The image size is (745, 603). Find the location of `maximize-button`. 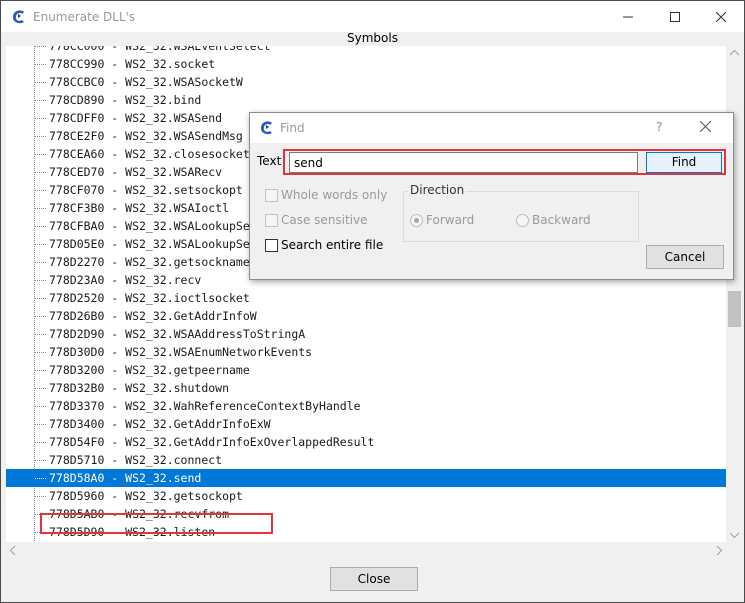

maximize-button is located at coordinates (675, 17).